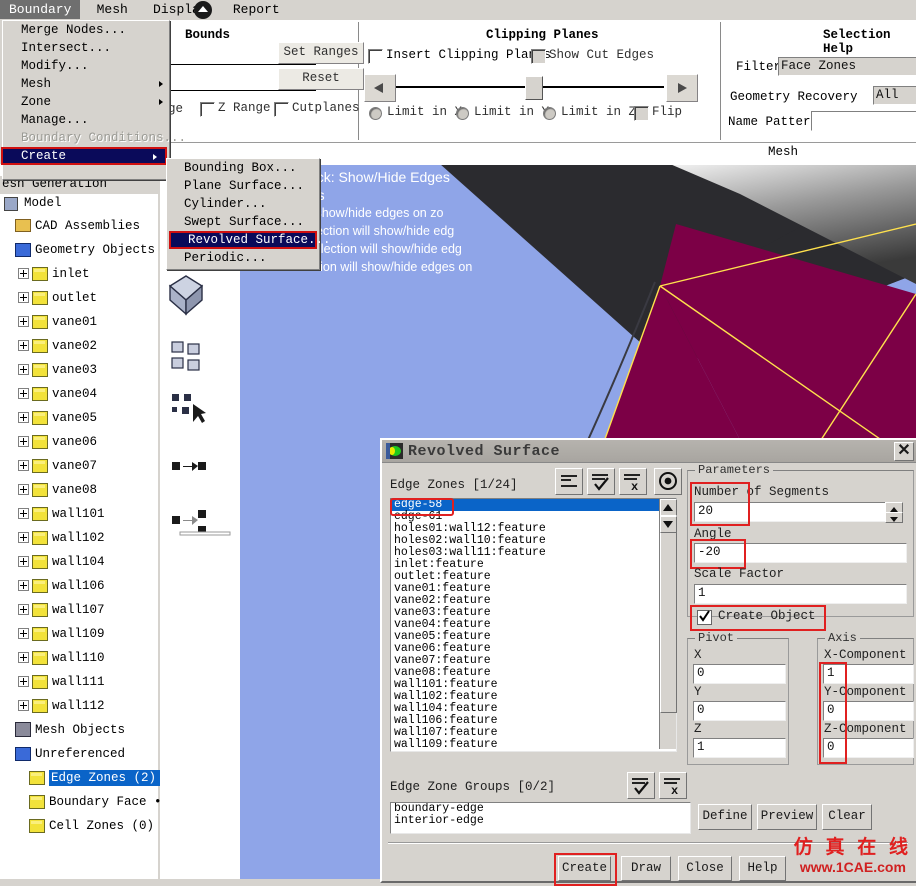 The height and width of the screenshot is (886, 916). I want to click on segments-spinner, so click(894, 512).